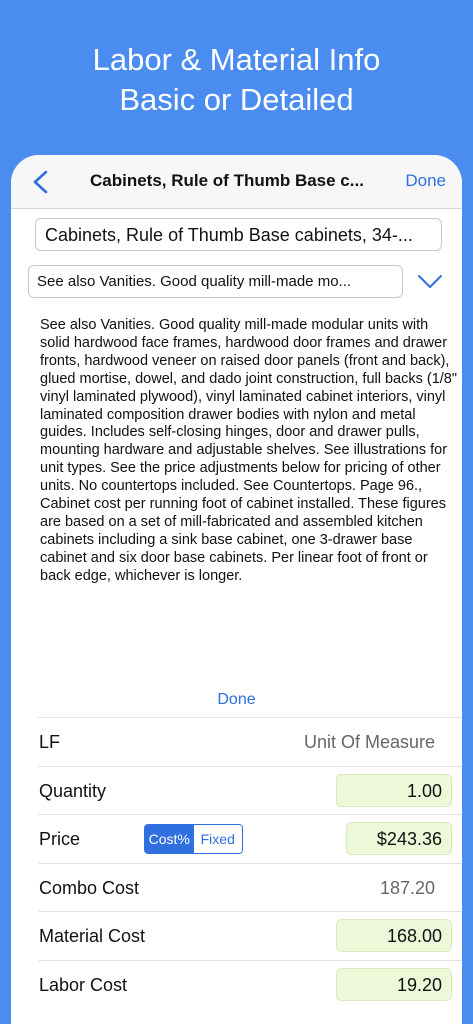  I want to click on promo-line-1: Labor & Material Info, so click(236, 59).